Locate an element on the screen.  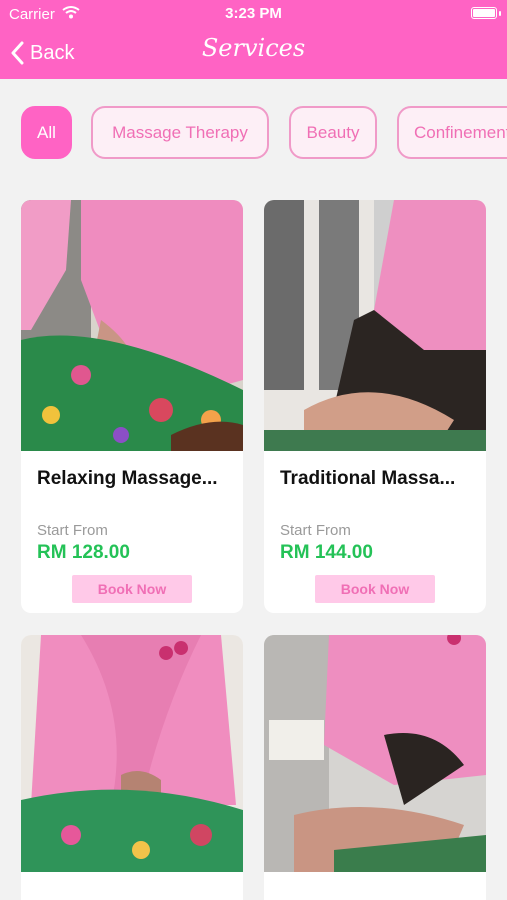
battery-icon is located at coordinates (484, 13).